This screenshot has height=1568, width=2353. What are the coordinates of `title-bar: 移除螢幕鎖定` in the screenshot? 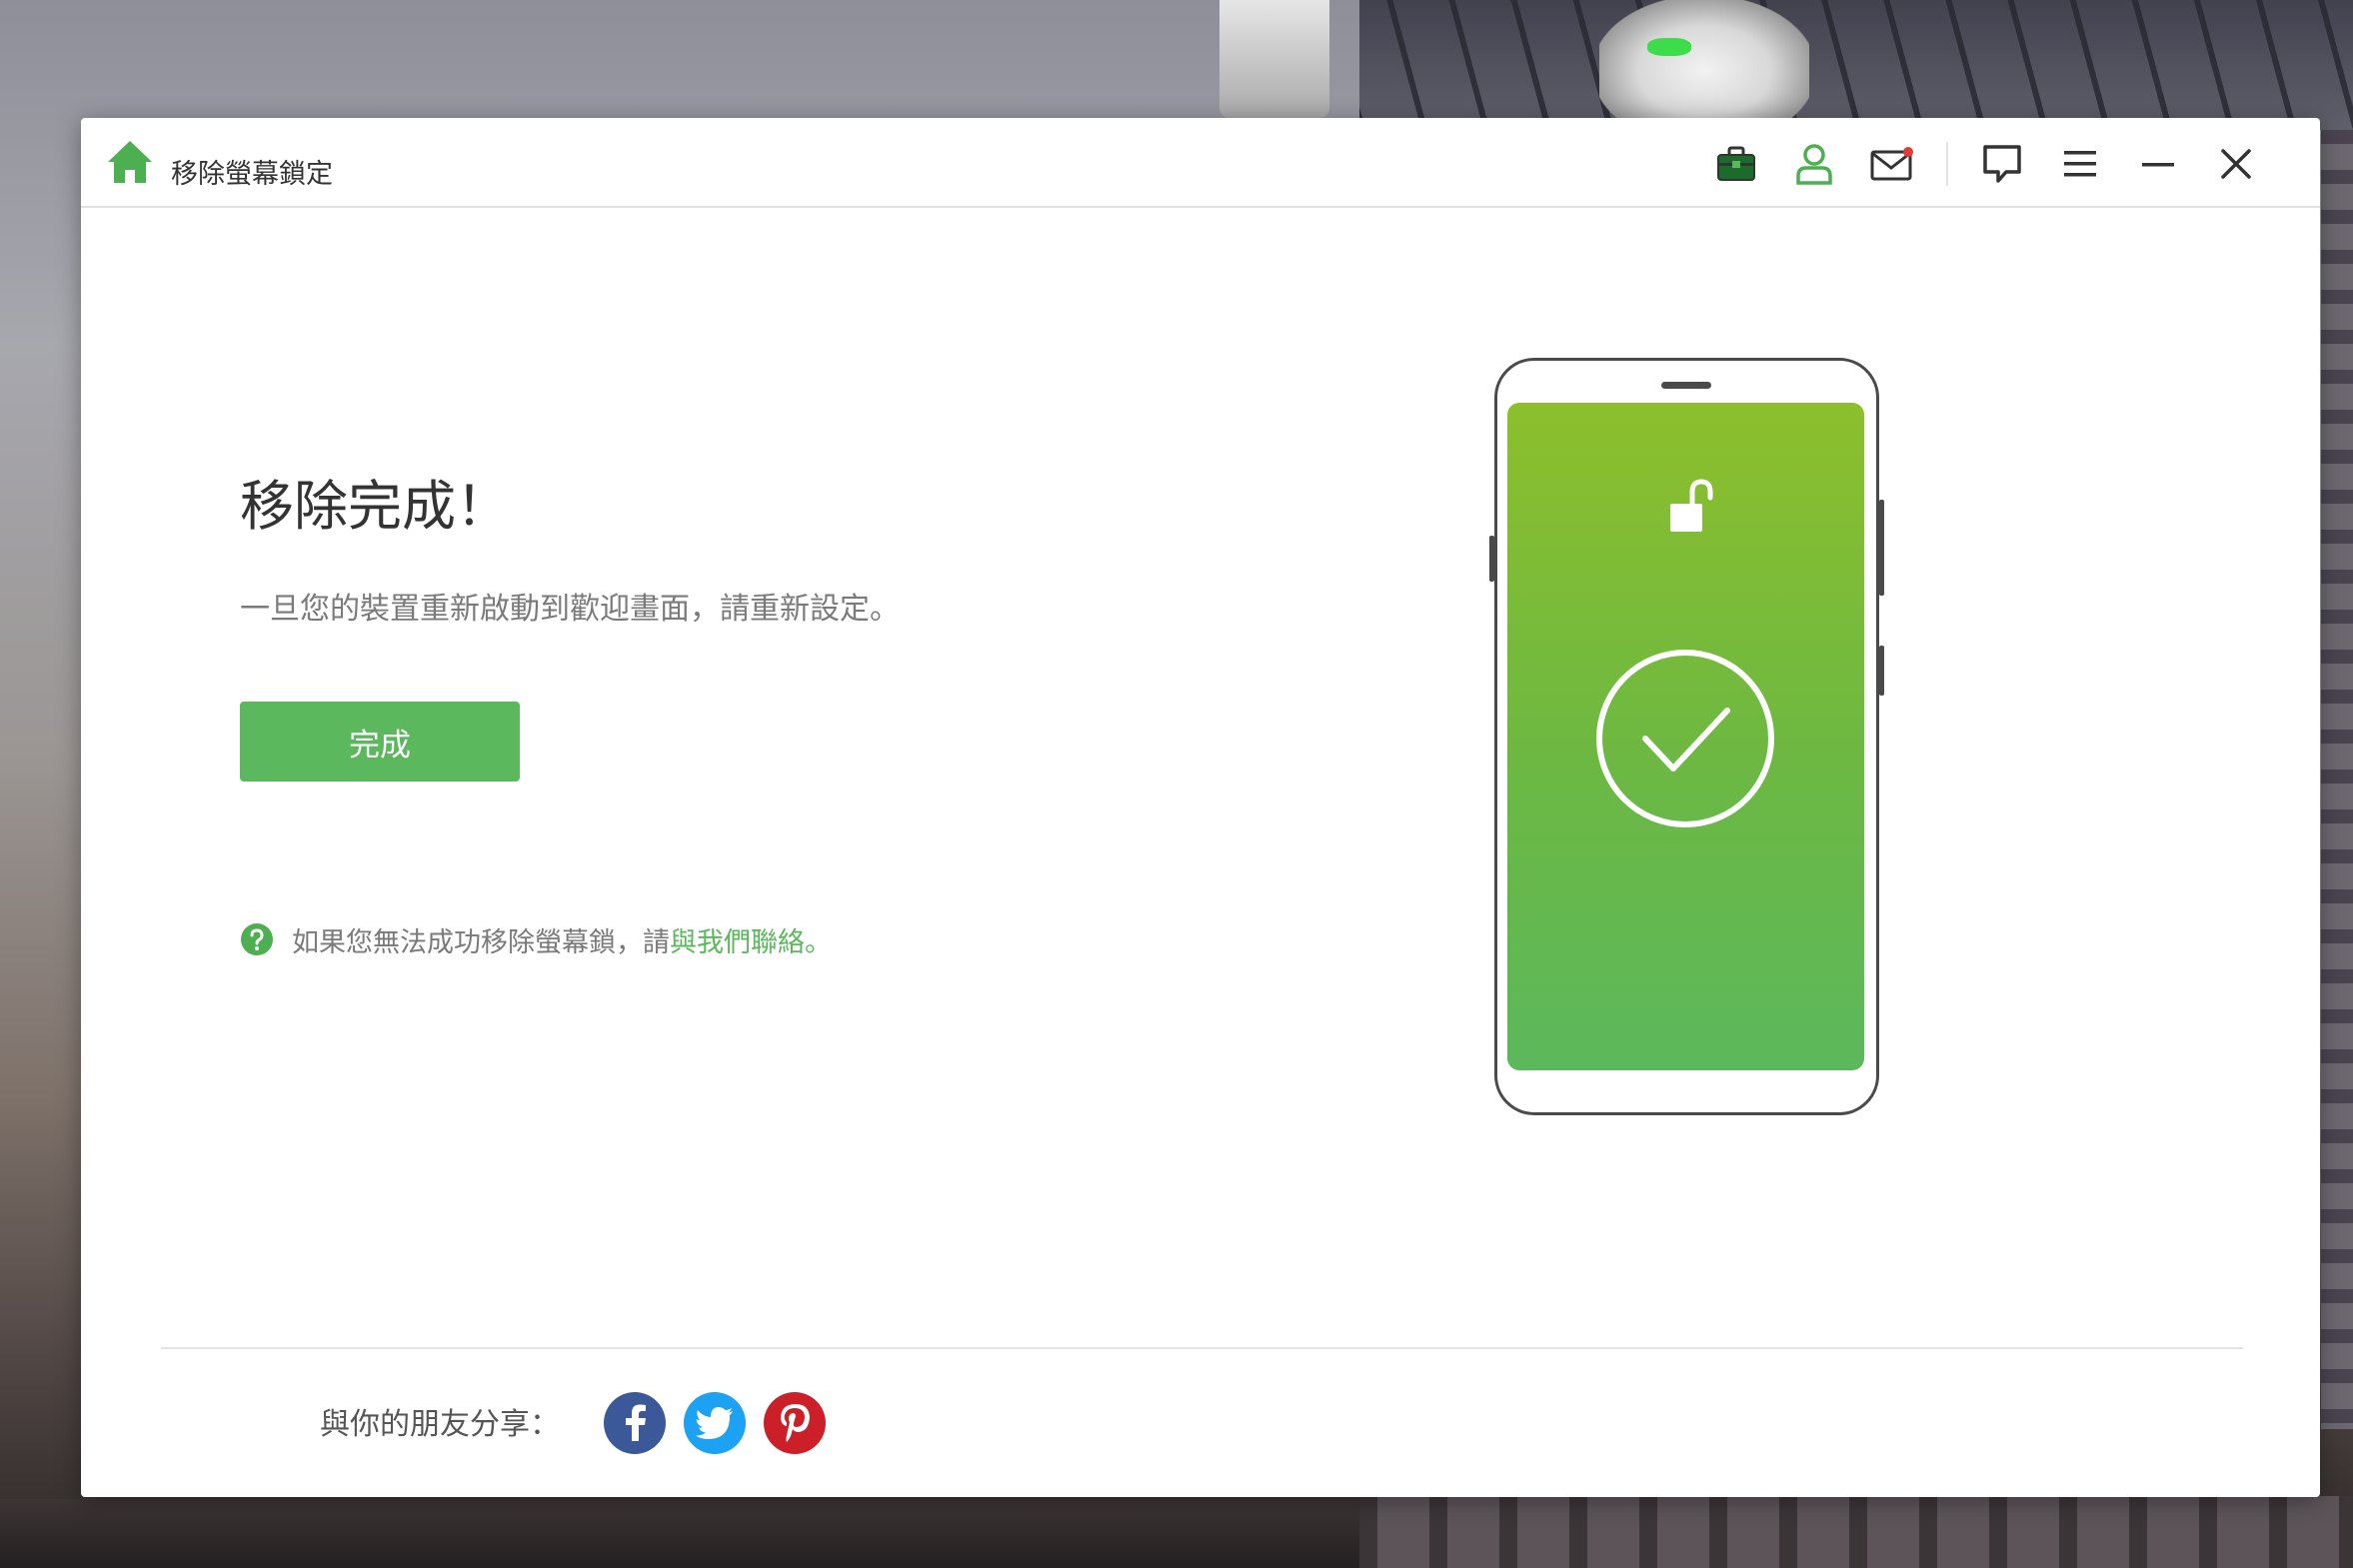 It's located at (1200, 163).